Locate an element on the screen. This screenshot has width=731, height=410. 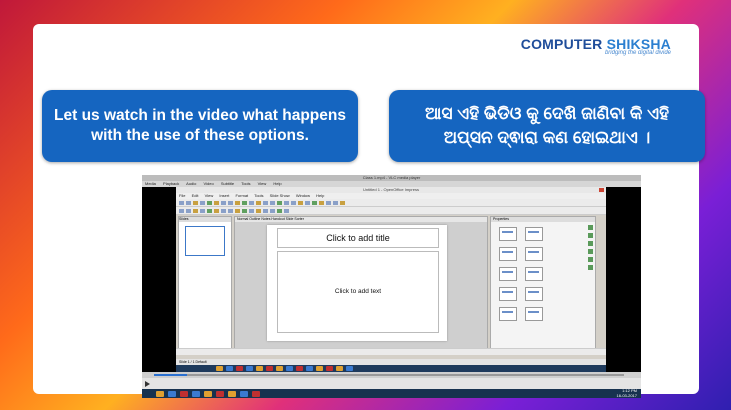
player-menu-item: Audio is located at coordinates (191, 183).